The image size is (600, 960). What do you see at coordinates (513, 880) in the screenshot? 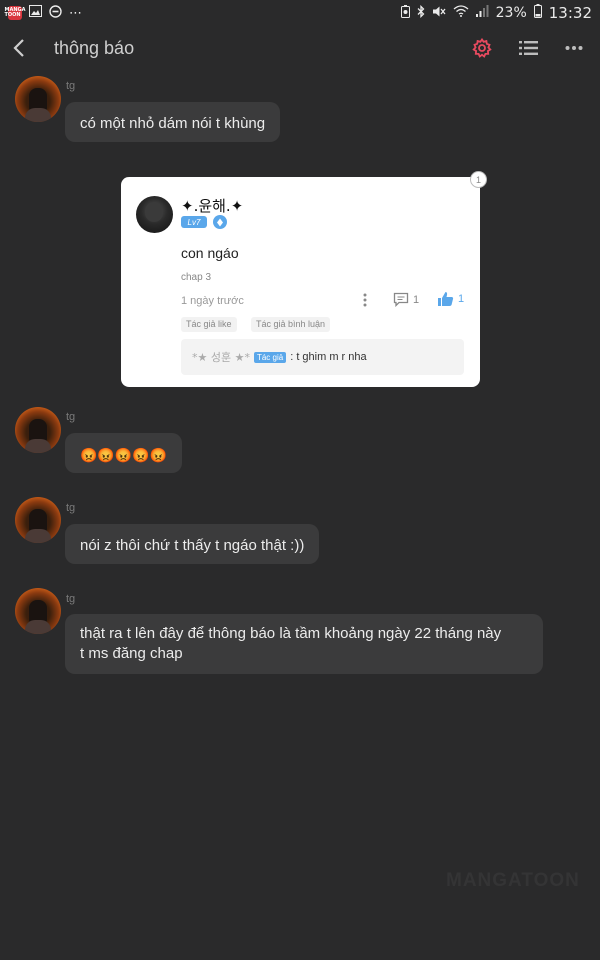
I see `mangatoon-watermark: MANGATOON` at bounding box center [513, 880].